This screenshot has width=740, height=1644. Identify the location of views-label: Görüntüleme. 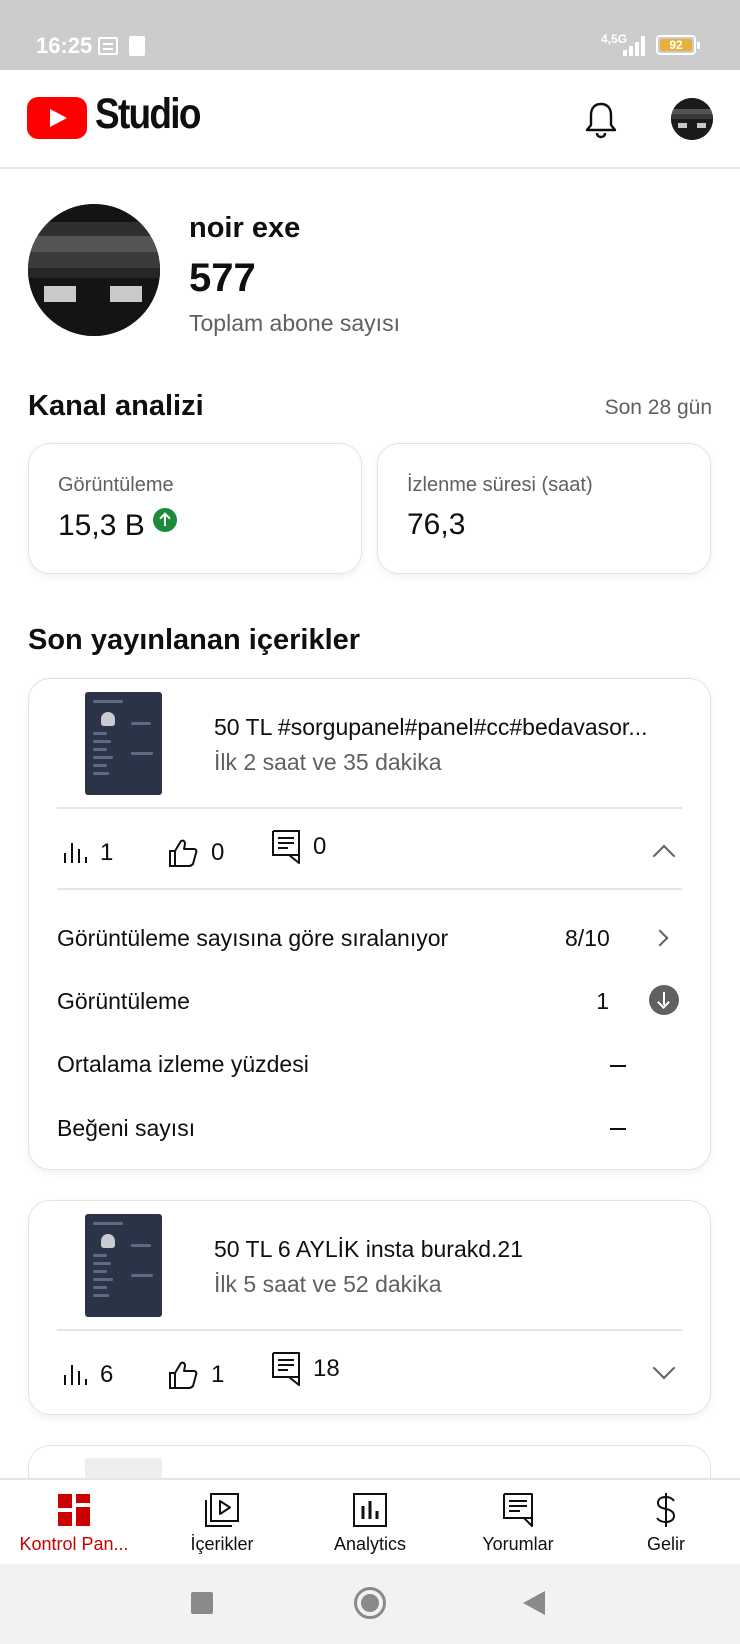
(116, 485).